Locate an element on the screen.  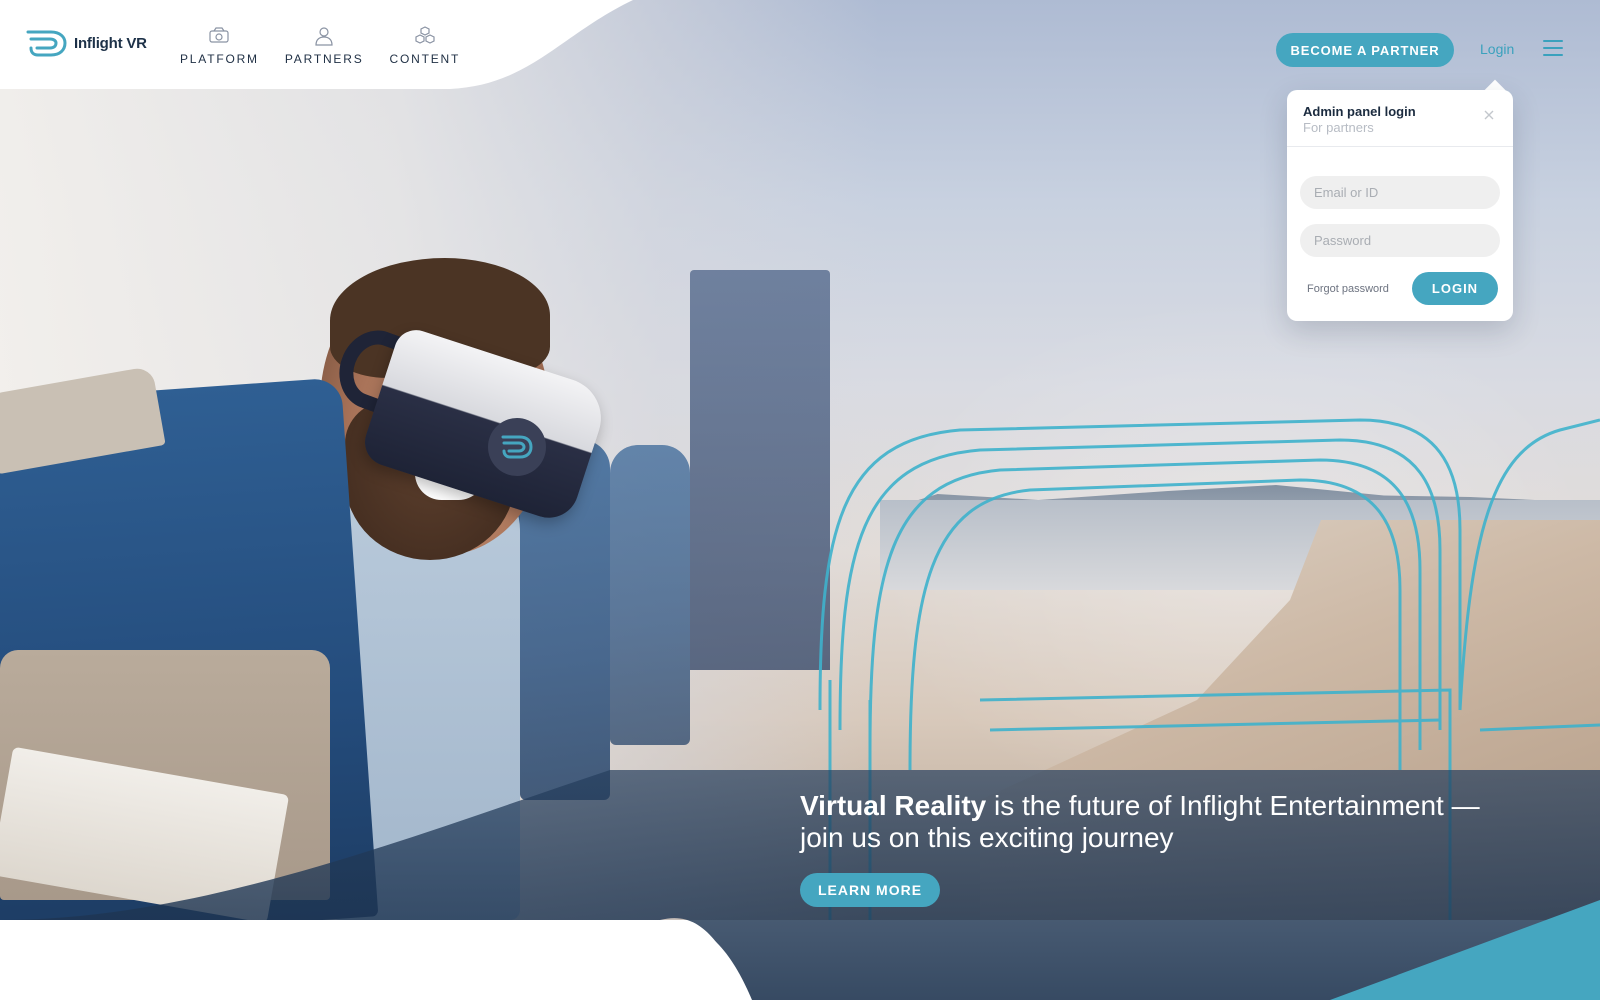
inflight-vr-logo-icon is located at coordinates (46, 43).